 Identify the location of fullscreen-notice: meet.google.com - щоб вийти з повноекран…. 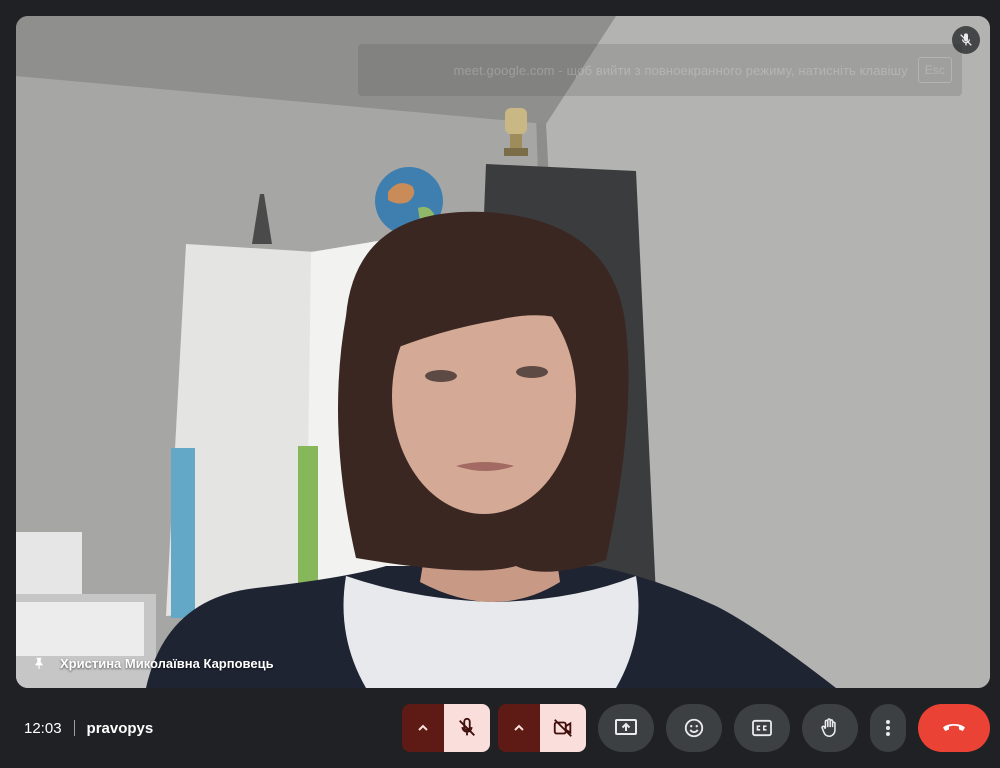
(660, 70).